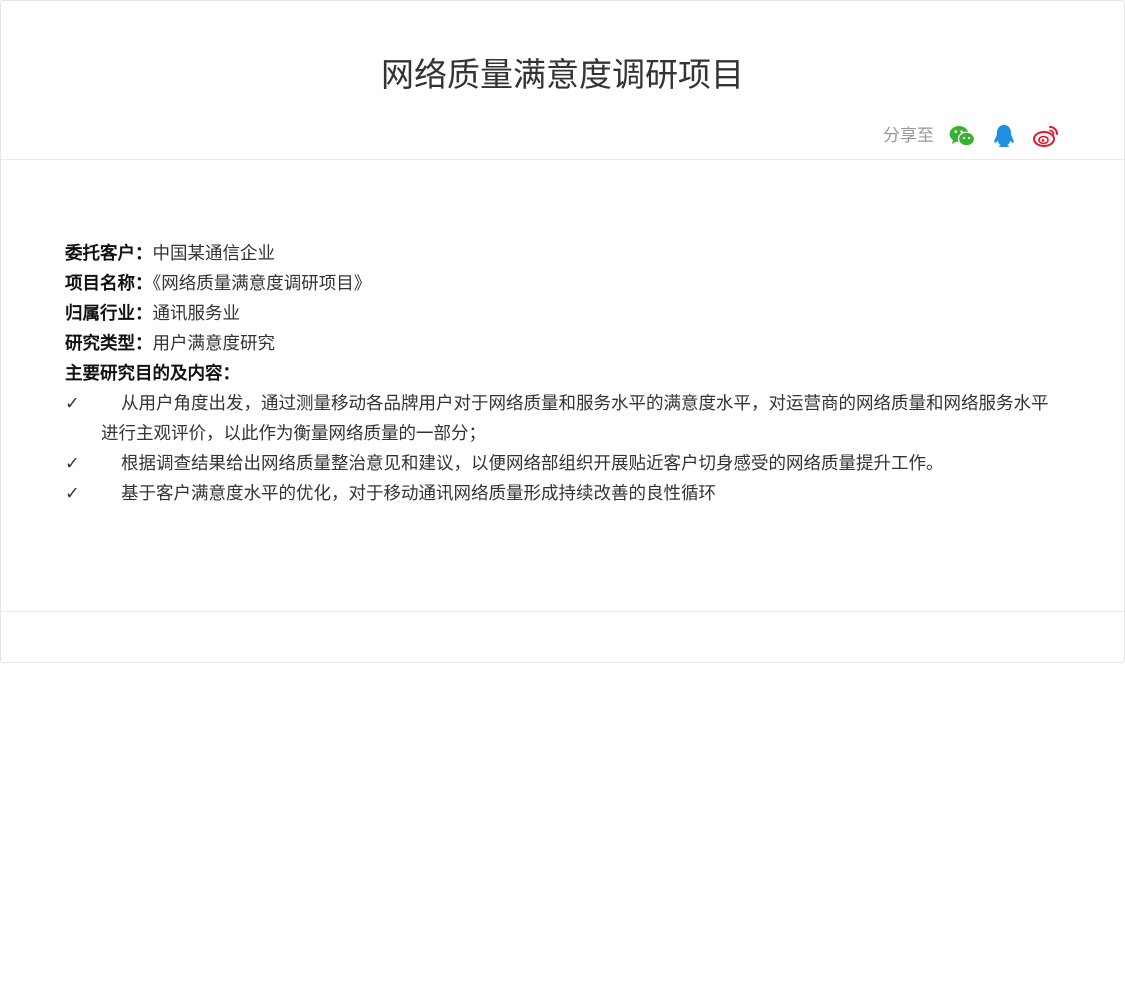 The height and width of the screenshot is (1000, 1125). What do you see at coordinates (109, 314) in the screenshot?
I see `industry-label: 归属行业：` at bounding box center [109, 314].